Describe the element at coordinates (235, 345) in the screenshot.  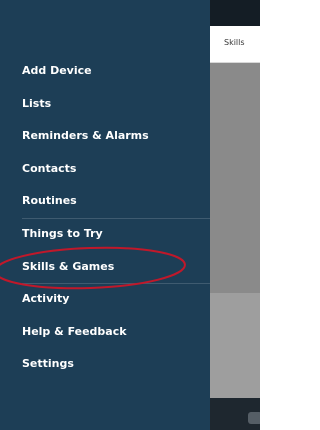
I see `app-content-lower` at that location.